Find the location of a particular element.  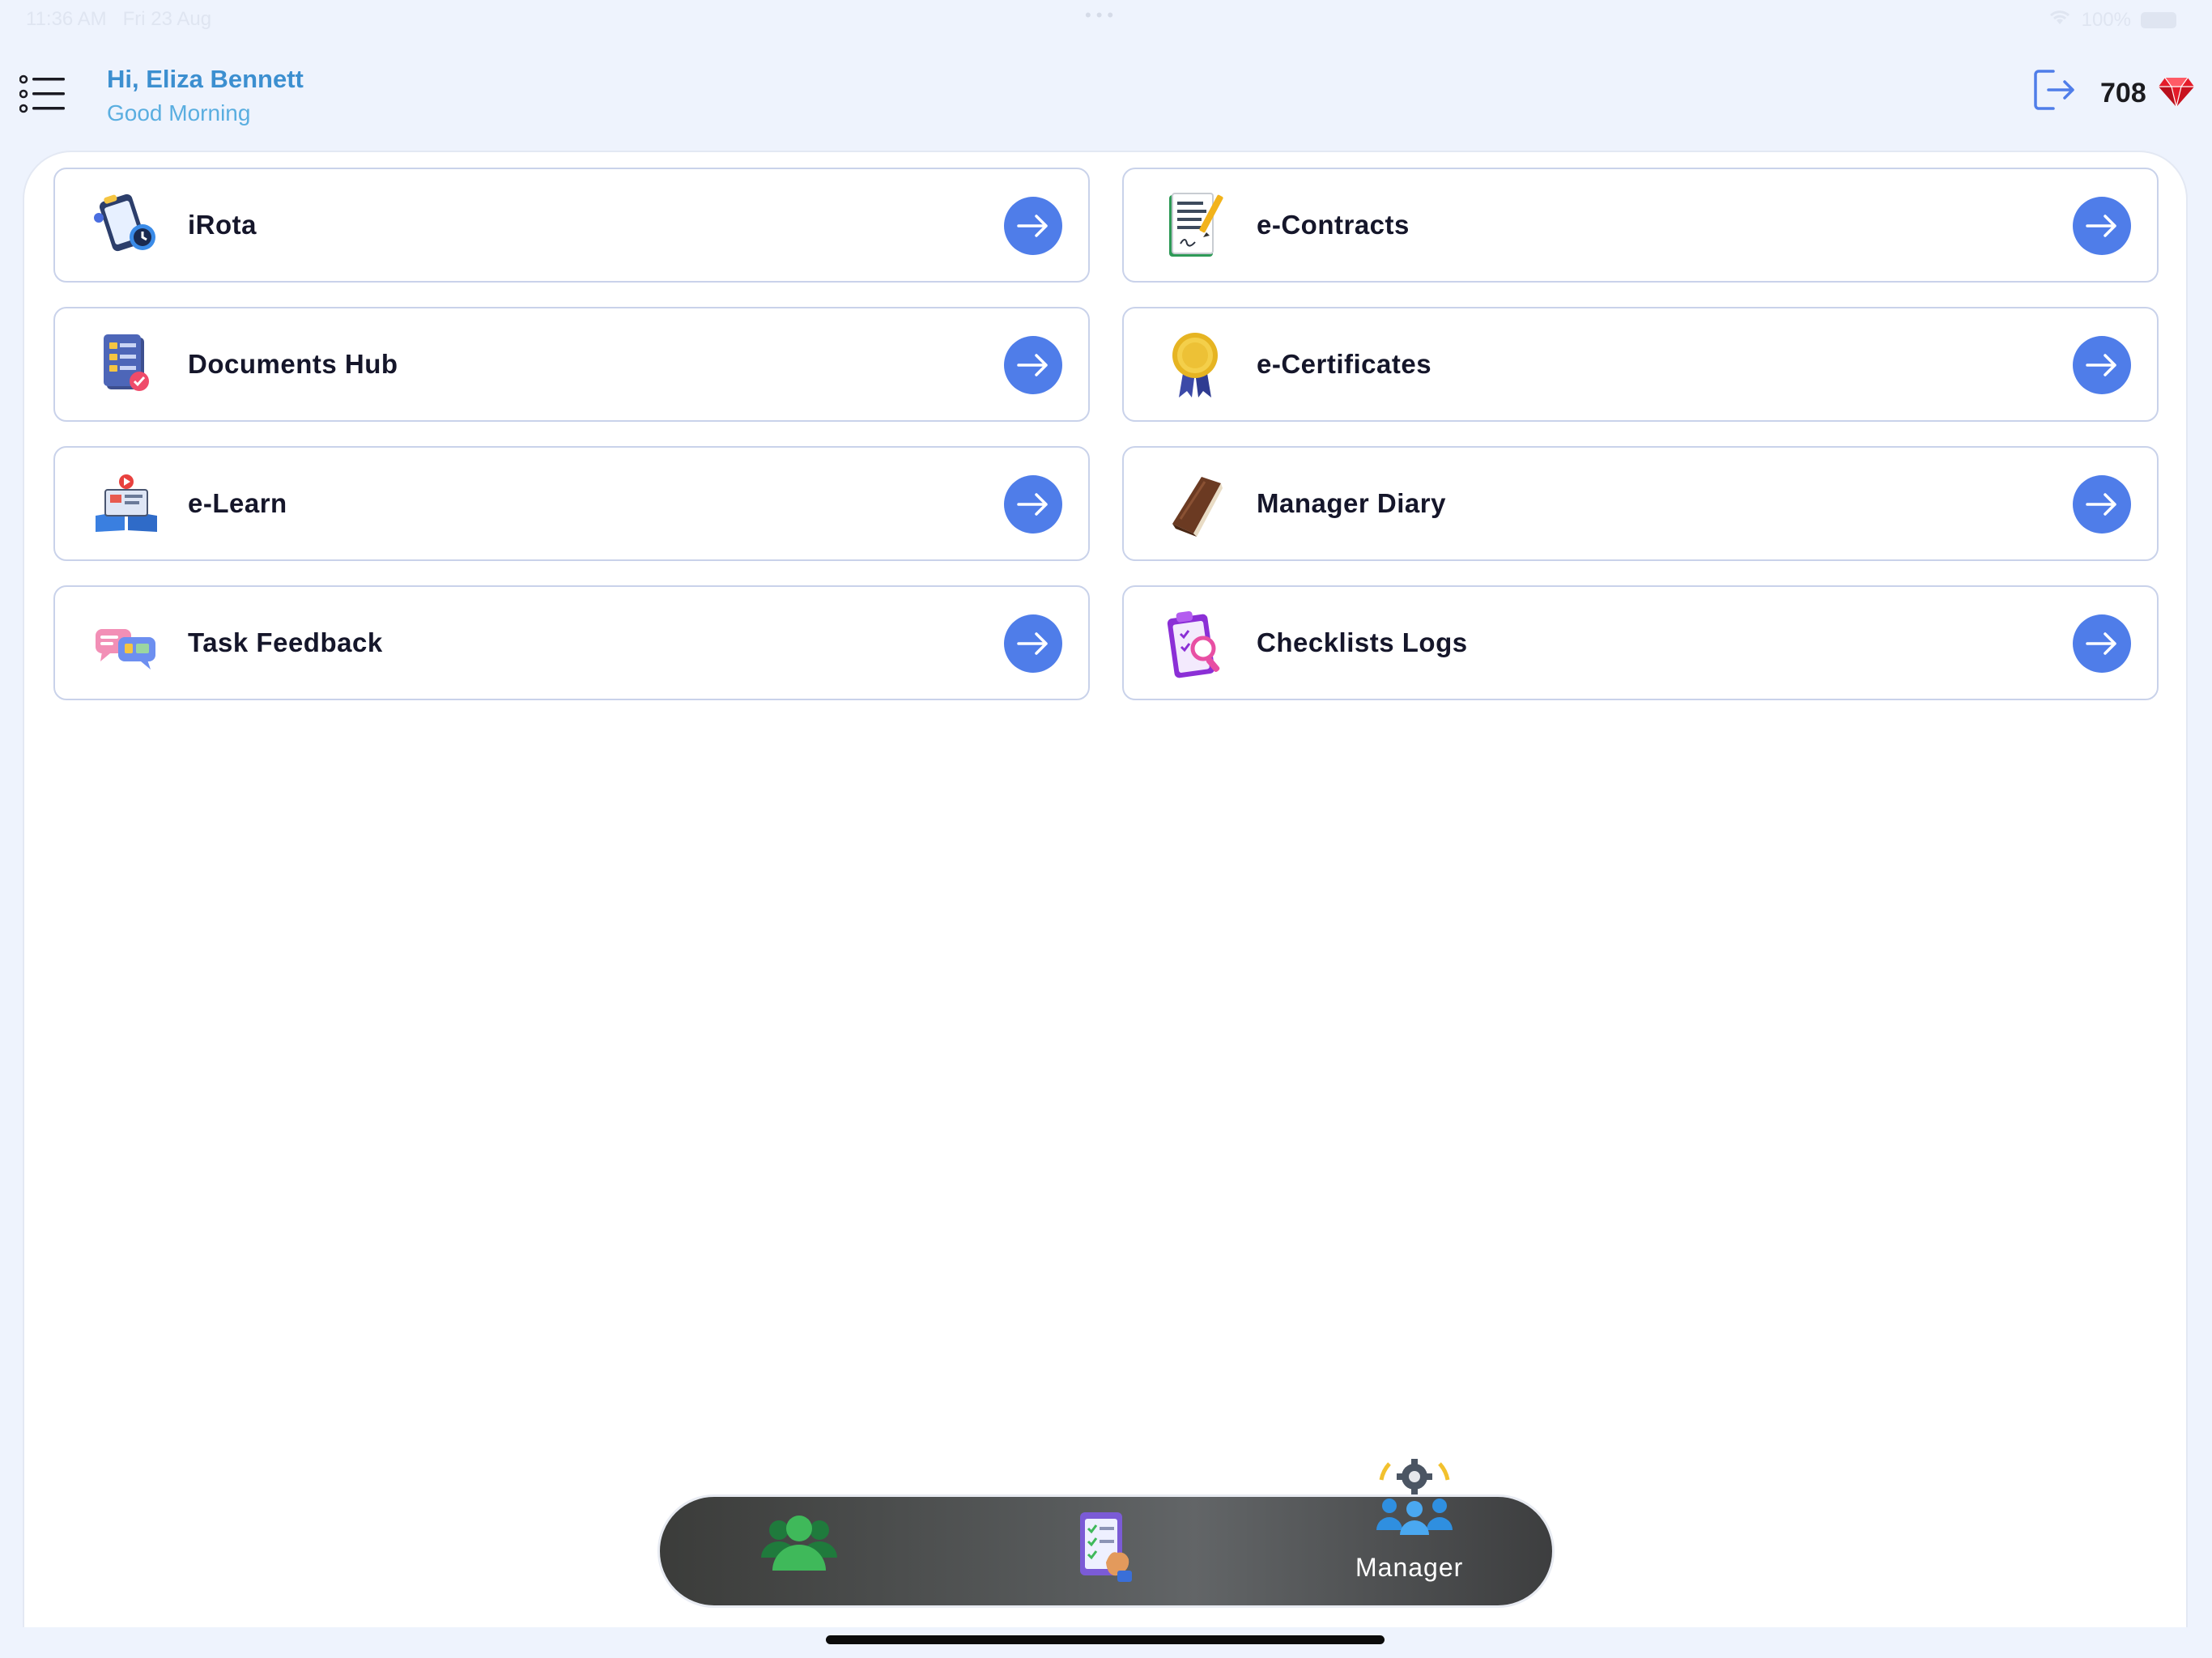

module-label: Task Feedback is located at coordinates (286, 642).